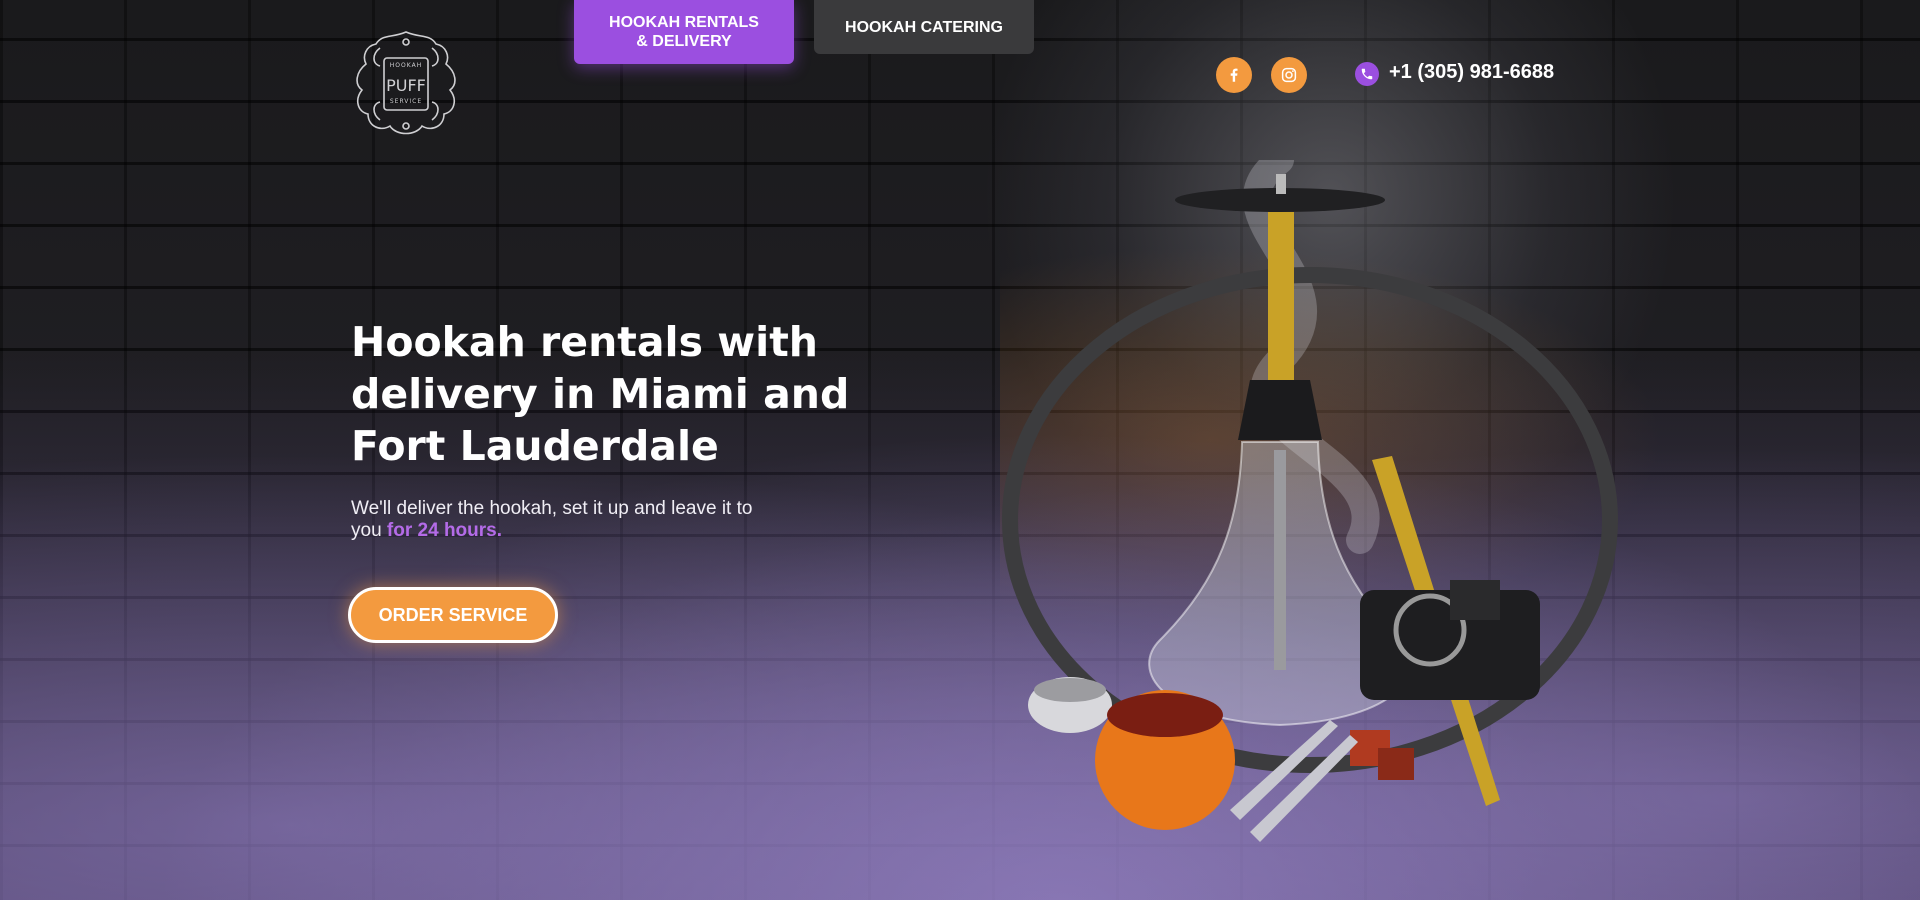 This screenshot has height=909, width=1920. I want to click on order-service-button: ORDER SERVICE, so click(453, 615).